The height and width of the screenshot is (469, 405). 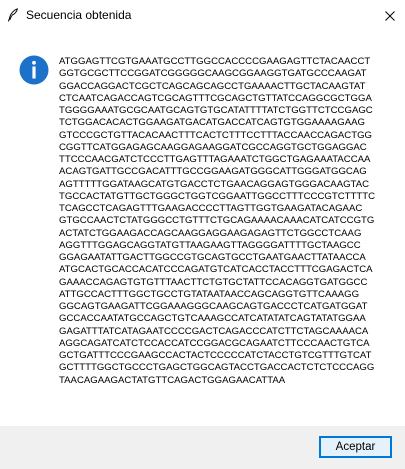 What do you see at coordinates (79, 15) in the screenshot?
I see `window-title: Secuencia obtenida` at bounding box center [79, 15].